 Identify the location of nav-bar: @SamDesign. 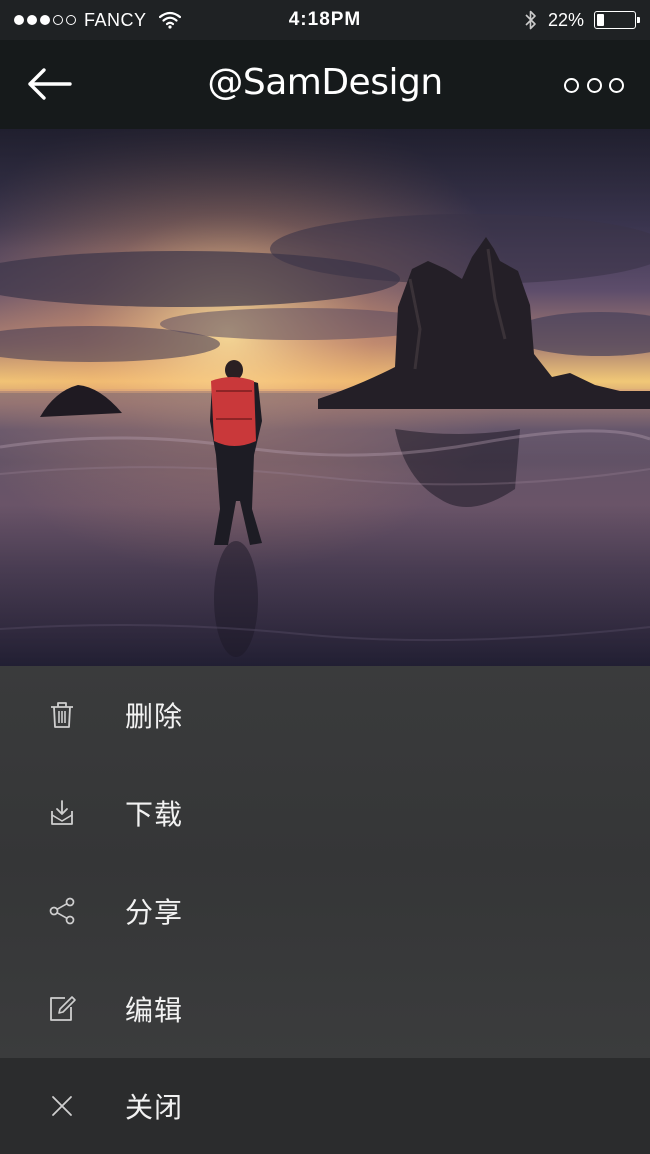
(325, 84).